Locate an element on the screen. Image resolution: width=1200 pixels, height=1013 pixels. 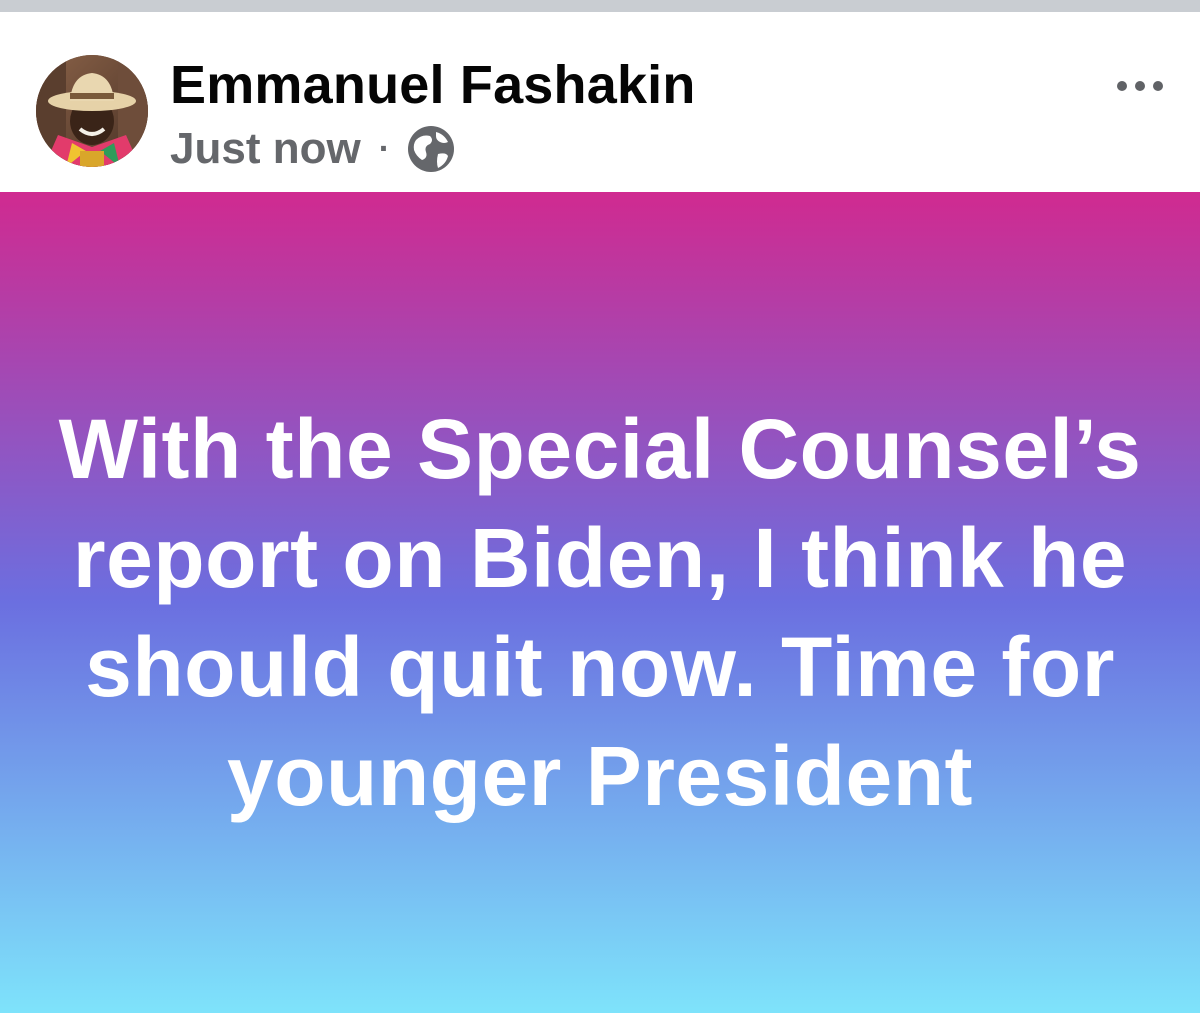
author-name: Emmanuel Fashakin is located at coordinates (433, 85).